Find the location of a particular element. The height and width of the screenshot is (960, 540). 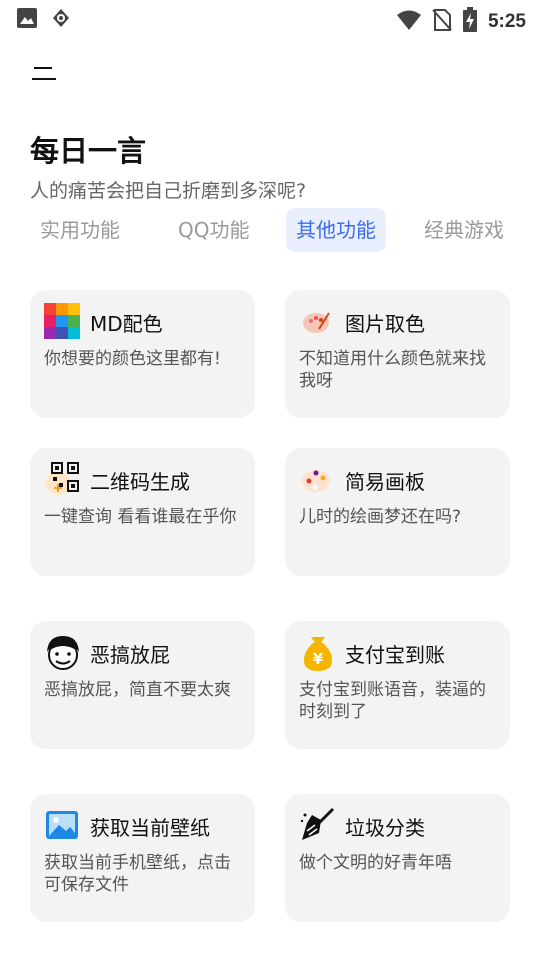

card-qr-generate: 二维码生成 一键查询 看看谁最在乎你 is located at coordinates (142, 512).